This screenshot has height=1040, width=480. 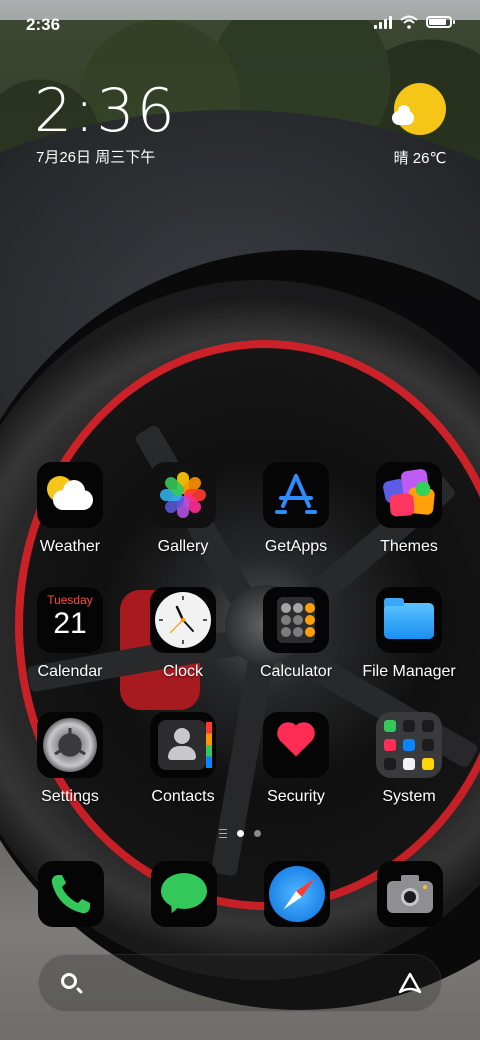 I want to click on app-label: Themes, so click(x=409, y=546).